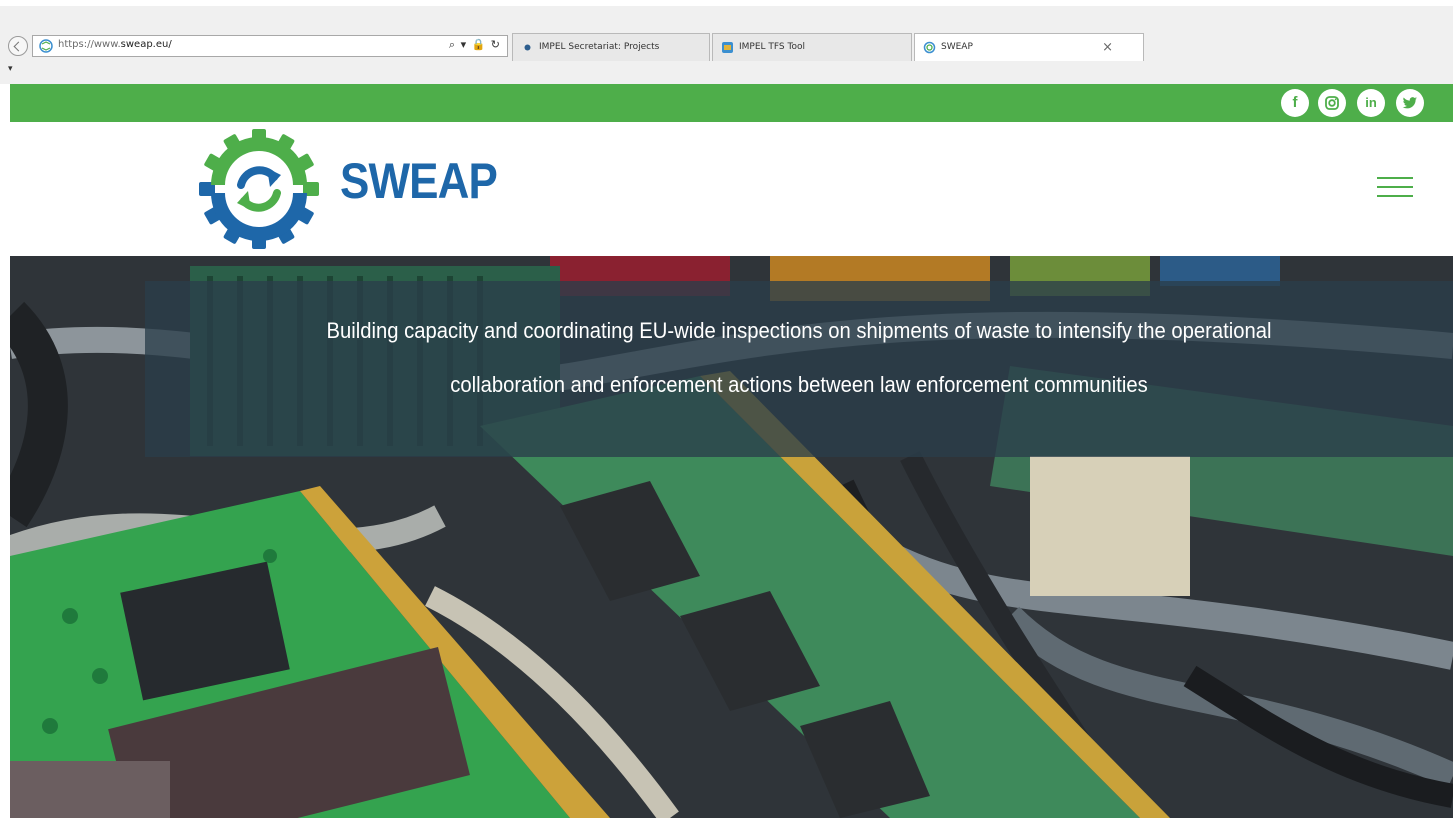 This screenshot has width=1453, height=818. I want to click on facebook-icon: f, so click(1295, 103).